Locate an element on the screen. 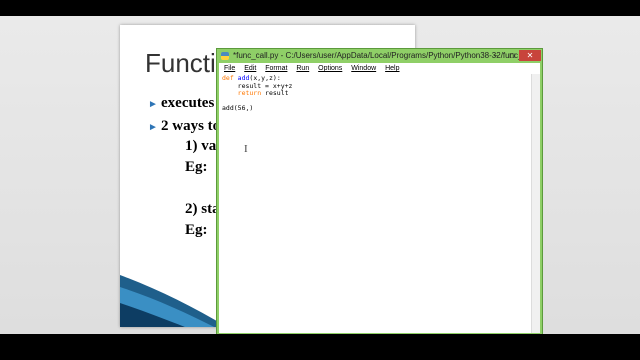 The height and width of the screenshot is (360, 640). menu-run: Run is located at coordinates (302, 68).